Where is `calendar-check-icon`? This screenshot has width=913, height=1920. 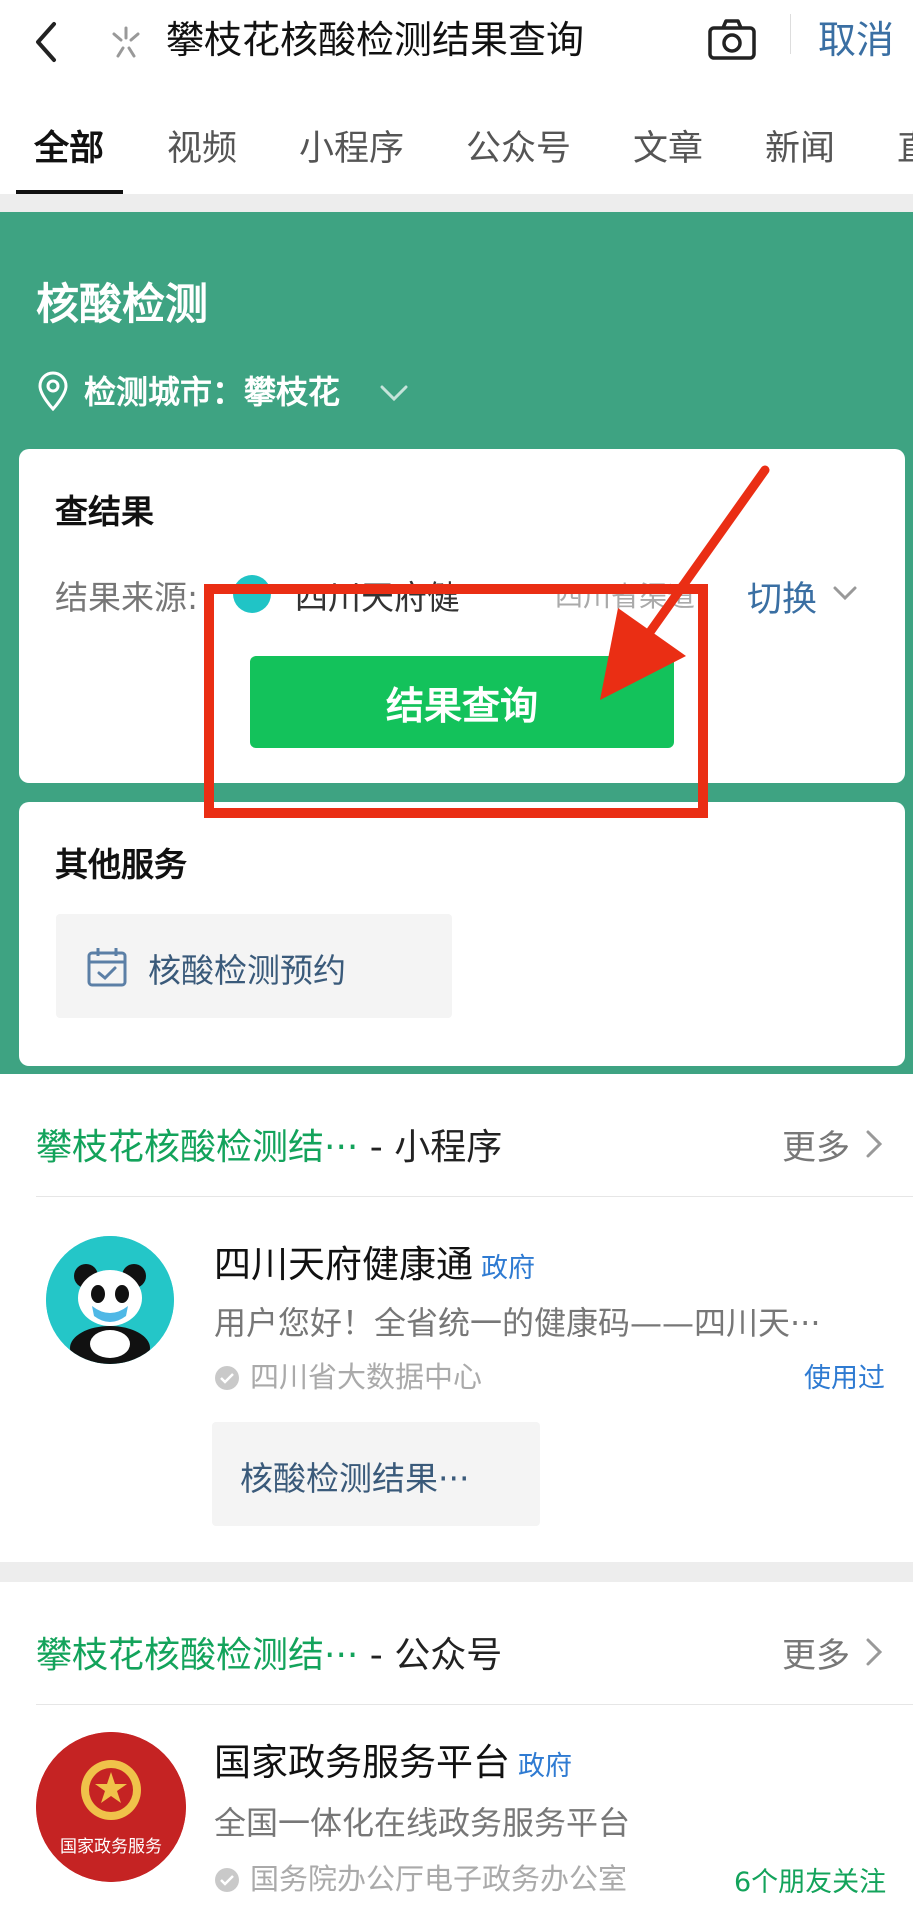 calendar-check-icon is located at coordinates (107, 967).